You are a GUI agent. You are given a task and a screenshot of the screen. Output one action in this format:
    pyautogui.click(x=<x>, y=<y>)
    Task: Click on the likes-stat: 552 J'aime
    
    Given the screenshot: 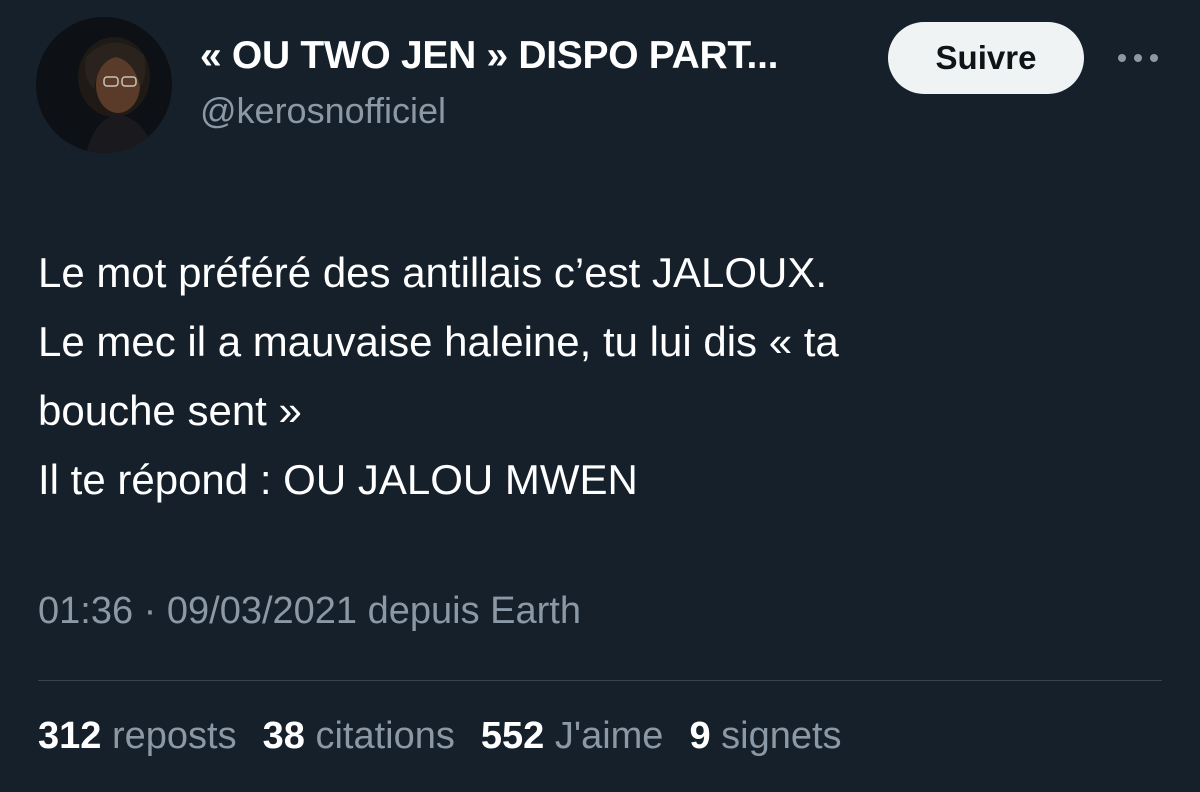 What is the action you would take?
    pyautogui.click(x=572, y=736)
    